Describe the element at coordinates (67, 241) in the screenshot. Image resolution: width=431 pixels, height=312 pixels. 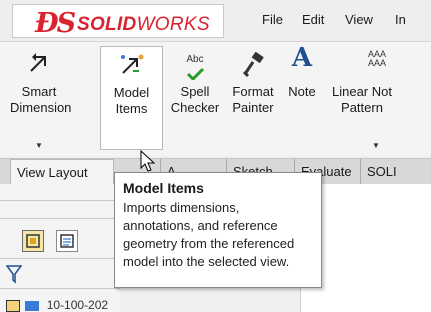
I see `property-manager-tab-icon` at that location.